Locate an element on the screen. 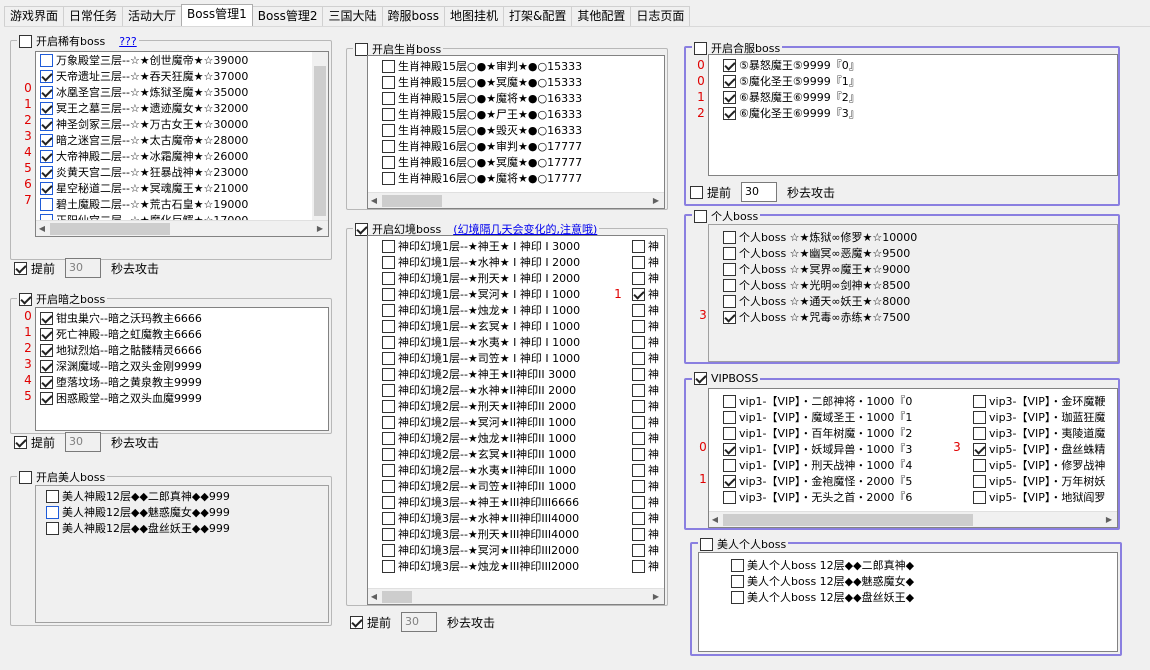 The height and width of the screenshot is (670, 1150). tab-fight-config: 打架&配置 is located at coordinates (537, 16).